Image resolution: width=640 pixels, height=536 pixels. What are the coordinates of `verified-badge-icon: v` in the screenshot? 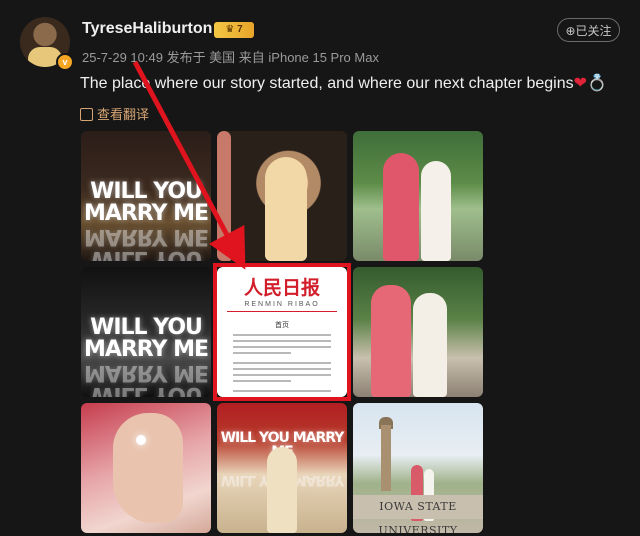 It's located at (65, 62).